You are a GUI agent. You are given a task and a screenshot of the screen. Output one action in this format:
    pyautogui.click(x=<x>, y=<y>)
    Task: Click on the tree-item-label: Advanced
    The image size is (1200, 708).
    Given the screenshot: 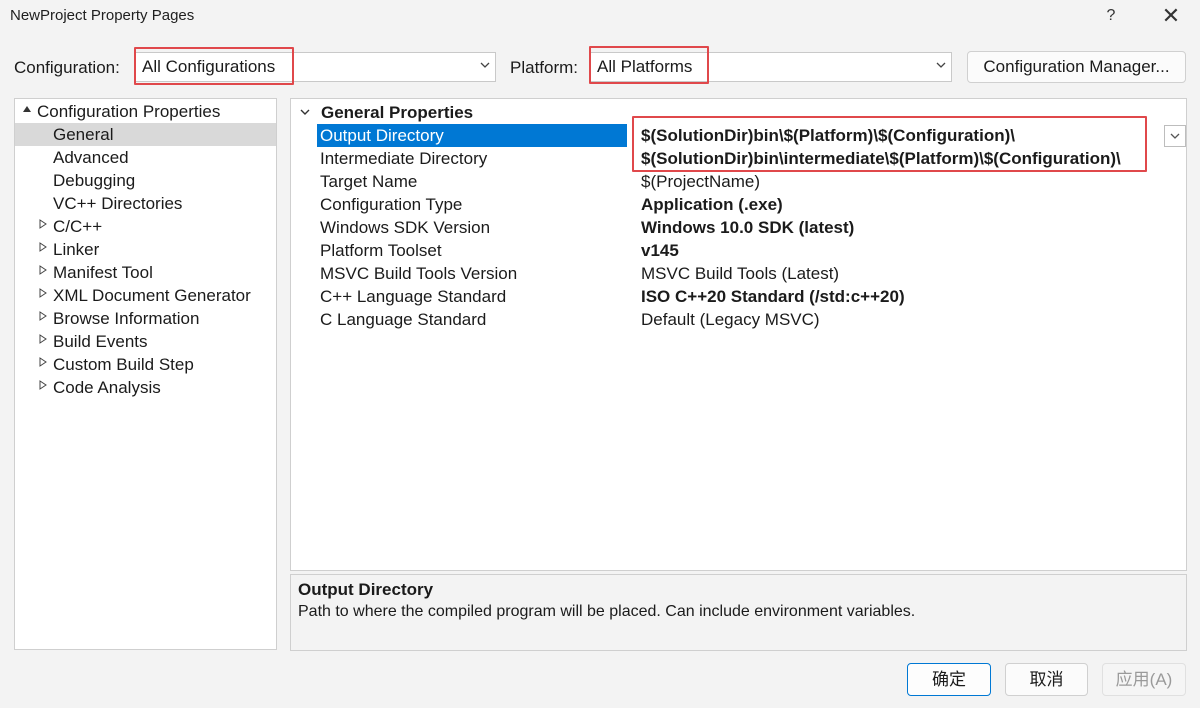 What is the action you would take?
    pyautogui.click(x=91, y=157)
    